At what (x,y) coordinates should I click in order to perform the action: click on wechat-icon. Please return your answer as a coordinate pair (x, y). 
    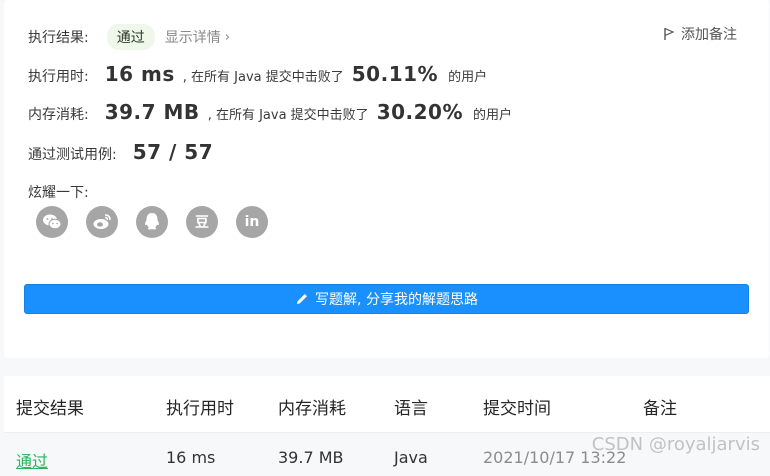
    Looking at the image, I should click on (52, 222).